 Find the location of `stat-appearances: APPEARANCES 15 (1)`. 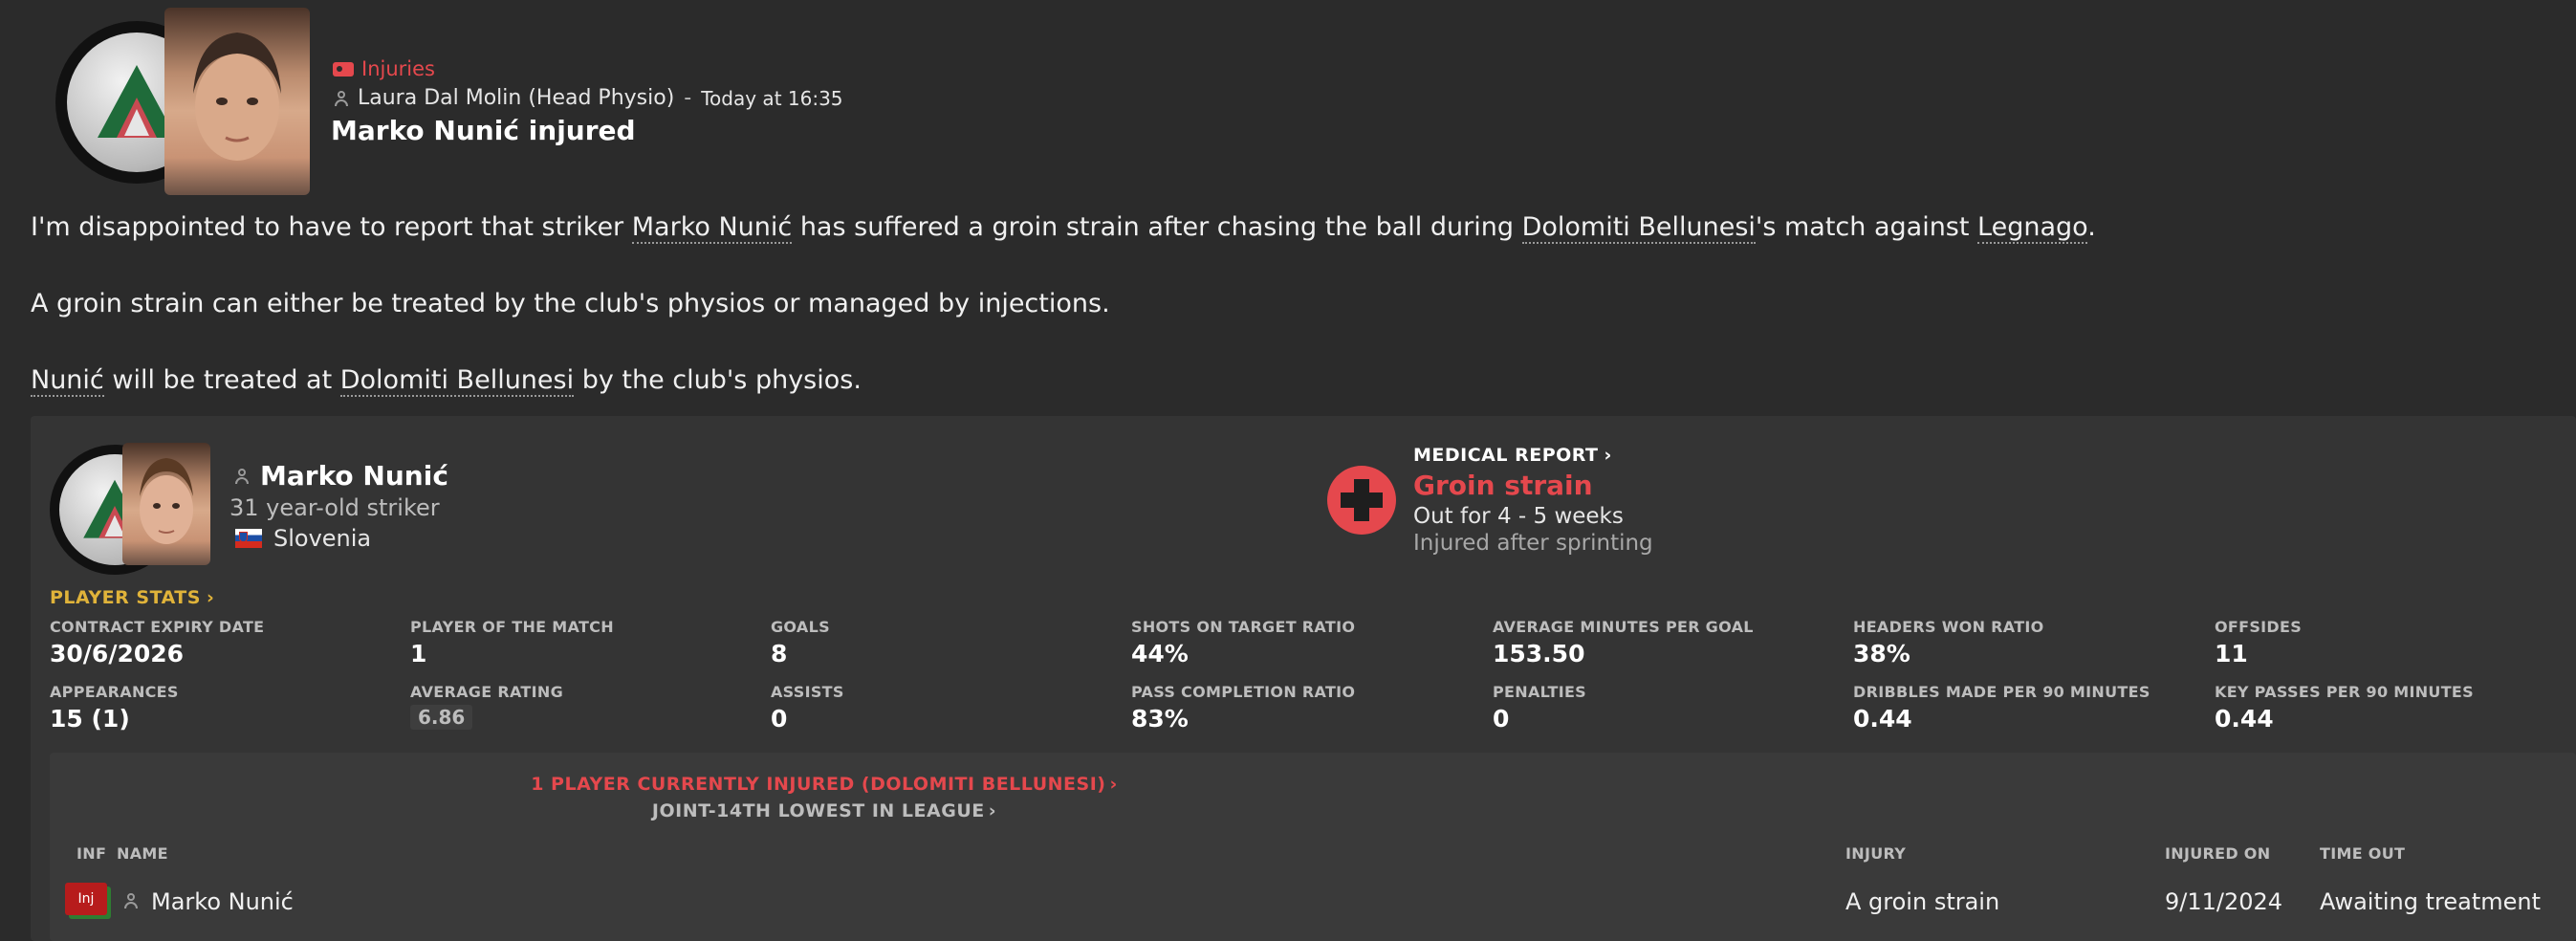

stat-appearances: APPEARANCES 15 (1) is located at coordinates (114, 708).